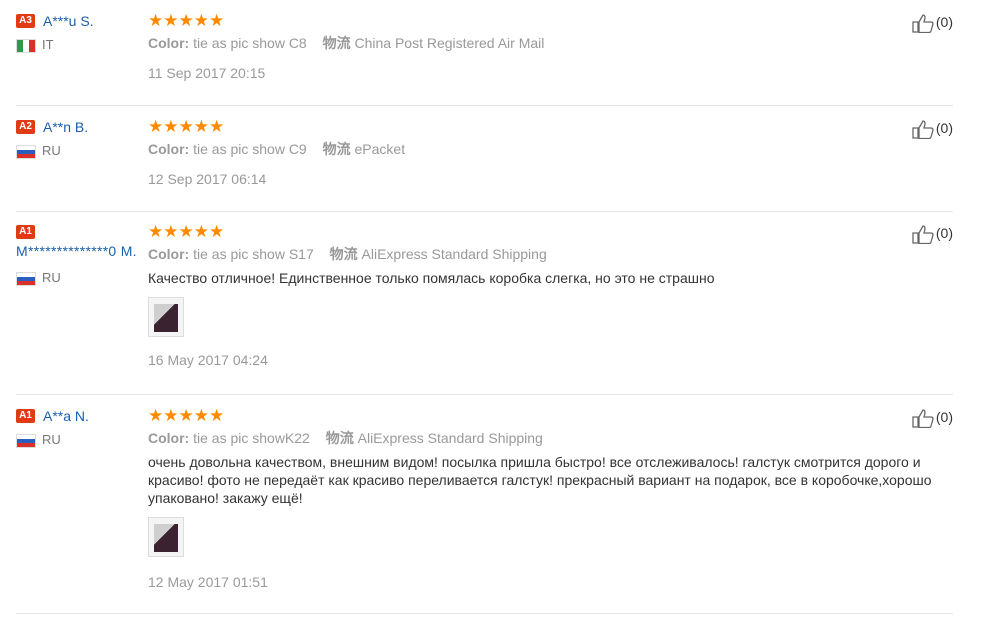 The height and width of the screenshot is (620, 1000). I want to click on country-code: IT, so click(48, 44).